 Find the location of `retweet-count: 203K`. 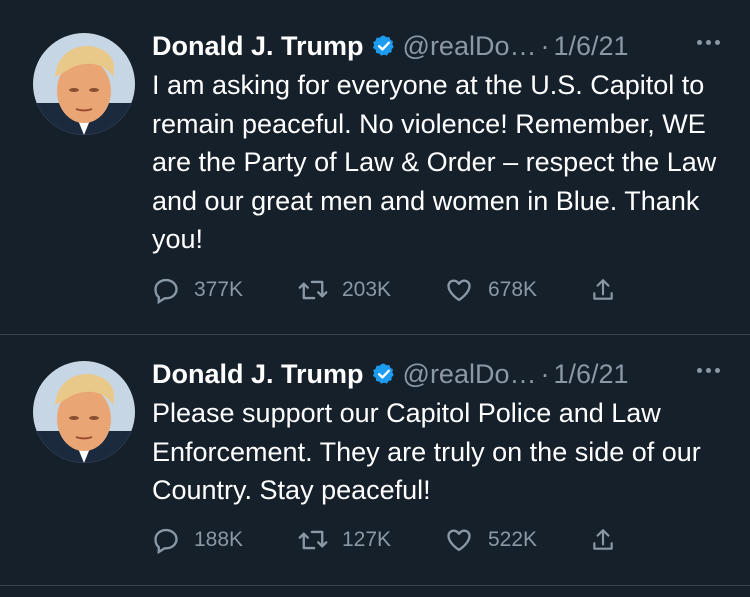

retweet-count: 203K is located at coordinates (367, 289).